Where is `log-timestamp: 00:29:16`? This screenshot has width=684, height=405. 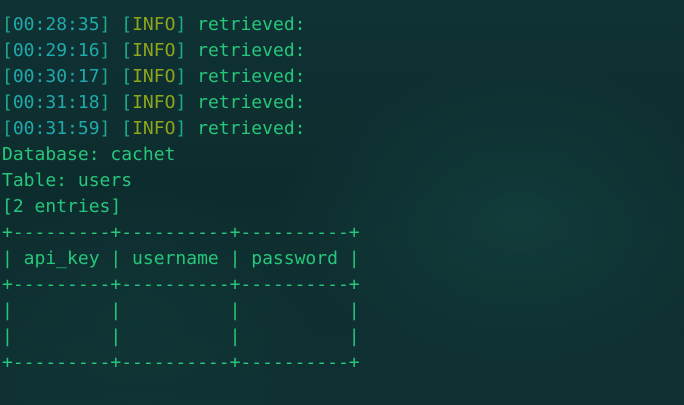
log-timestamp: 00:29:16 is located at coordinates (56, 50).